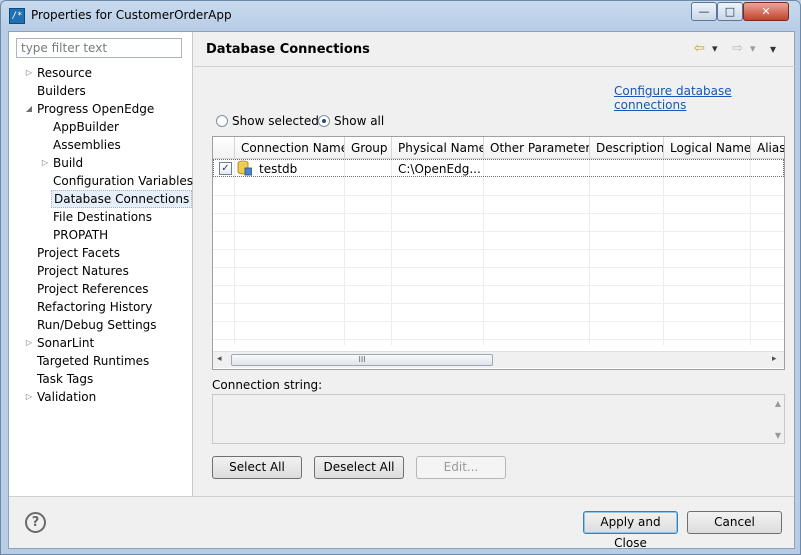 This screenshot has height=555, width=801. What do you see at coordinates (537, 148) in the screenshot?
I see `column-header-other-parameters: Other Parameters` at bounding box center [537, 148].